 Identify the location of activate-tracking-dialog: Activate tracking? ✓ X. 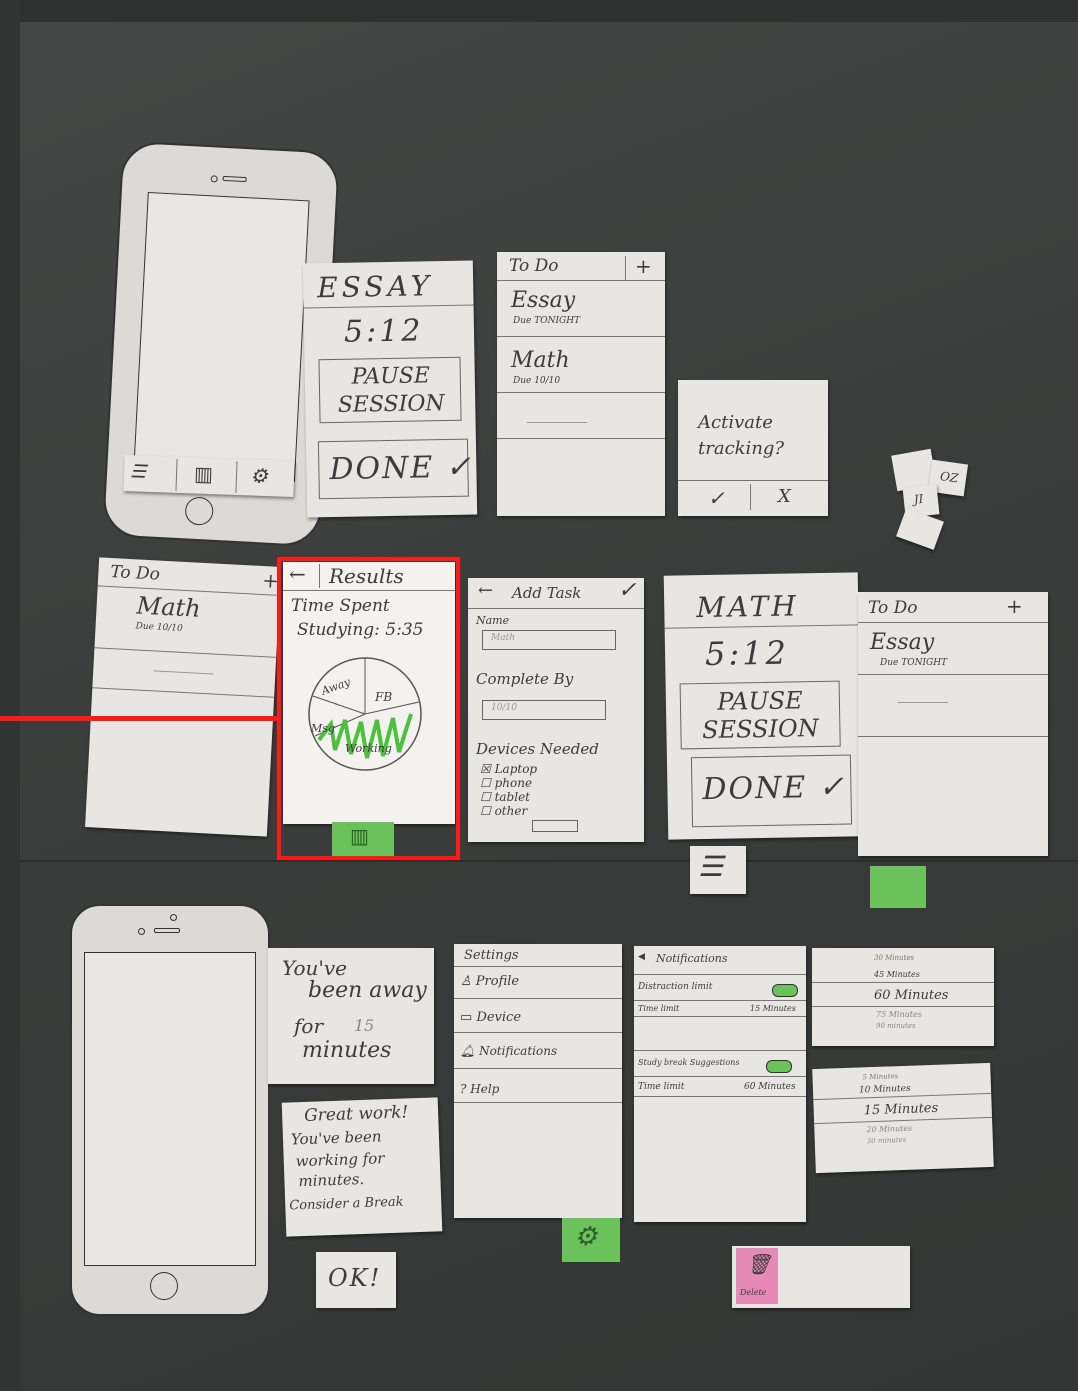
(753, 448).